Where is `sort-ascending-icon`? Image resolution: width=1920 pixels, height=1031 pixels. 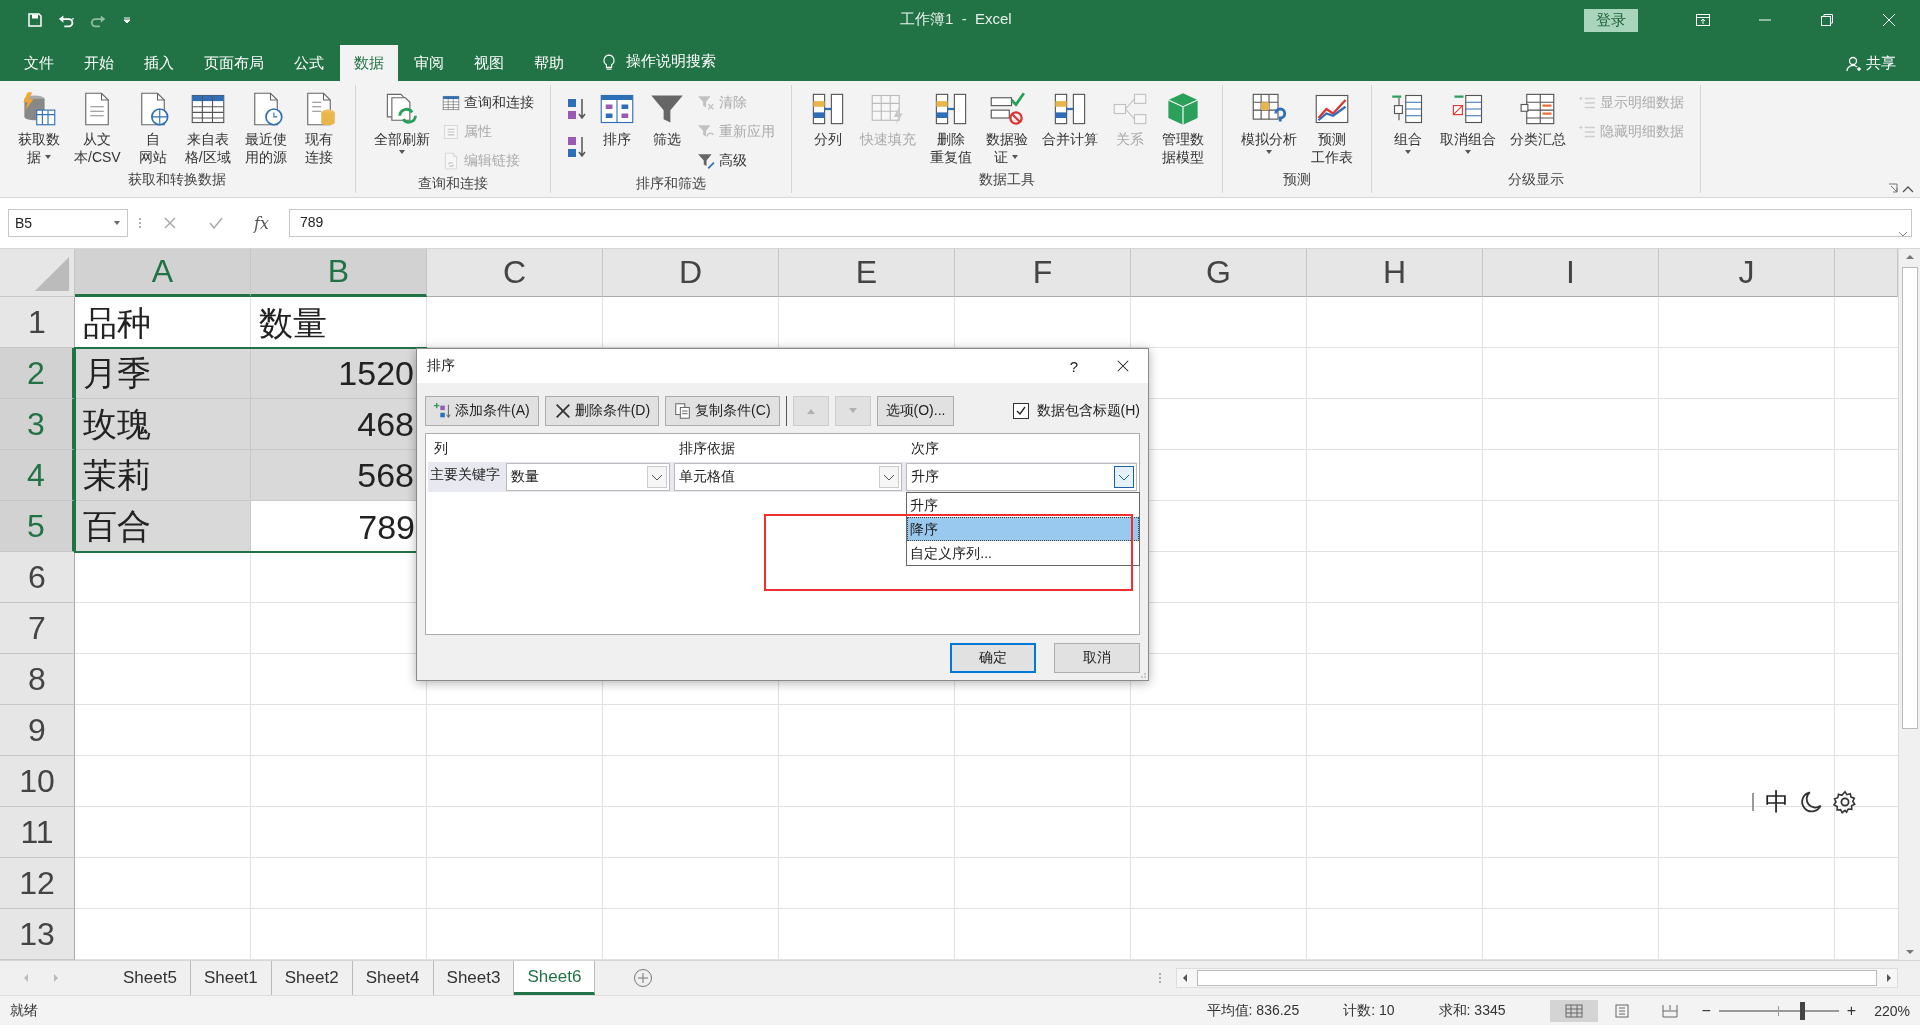
sort-ascending-icon is located at coordinates (576, 109).